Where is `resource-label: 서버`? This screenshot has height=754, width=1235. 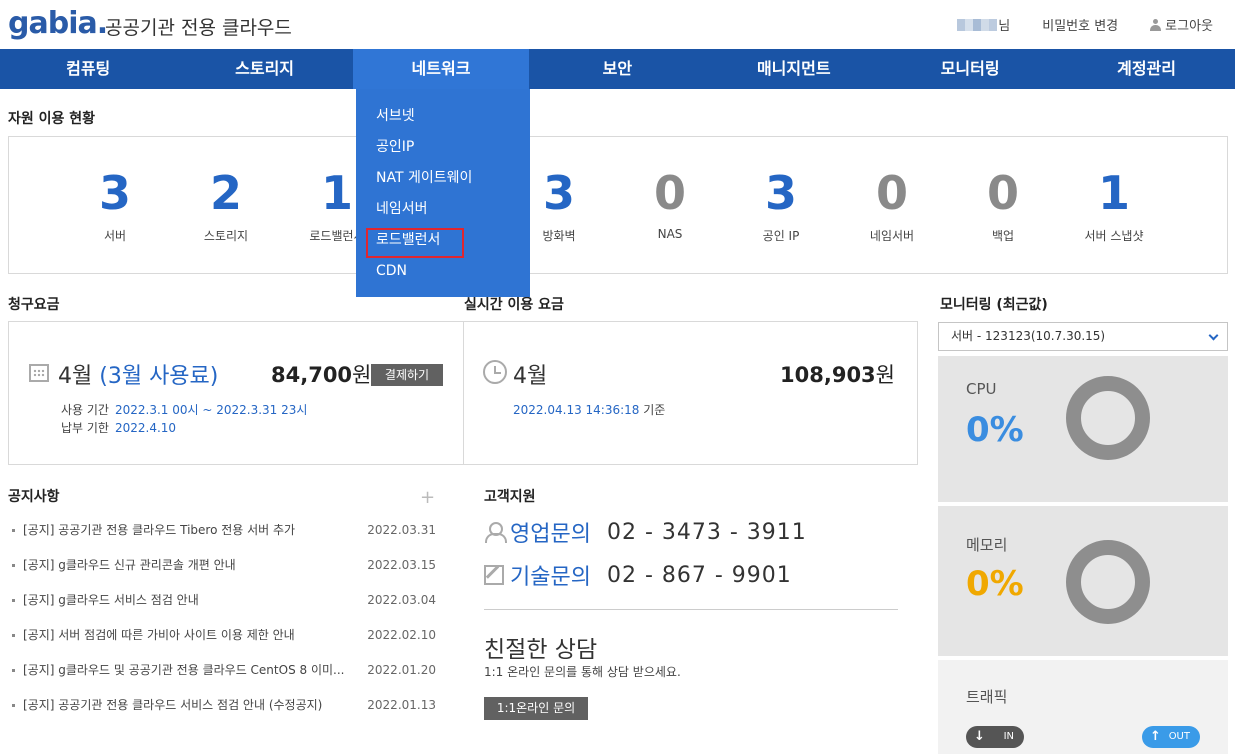 resource-label: 서버 is located at coordinates (115, 236).